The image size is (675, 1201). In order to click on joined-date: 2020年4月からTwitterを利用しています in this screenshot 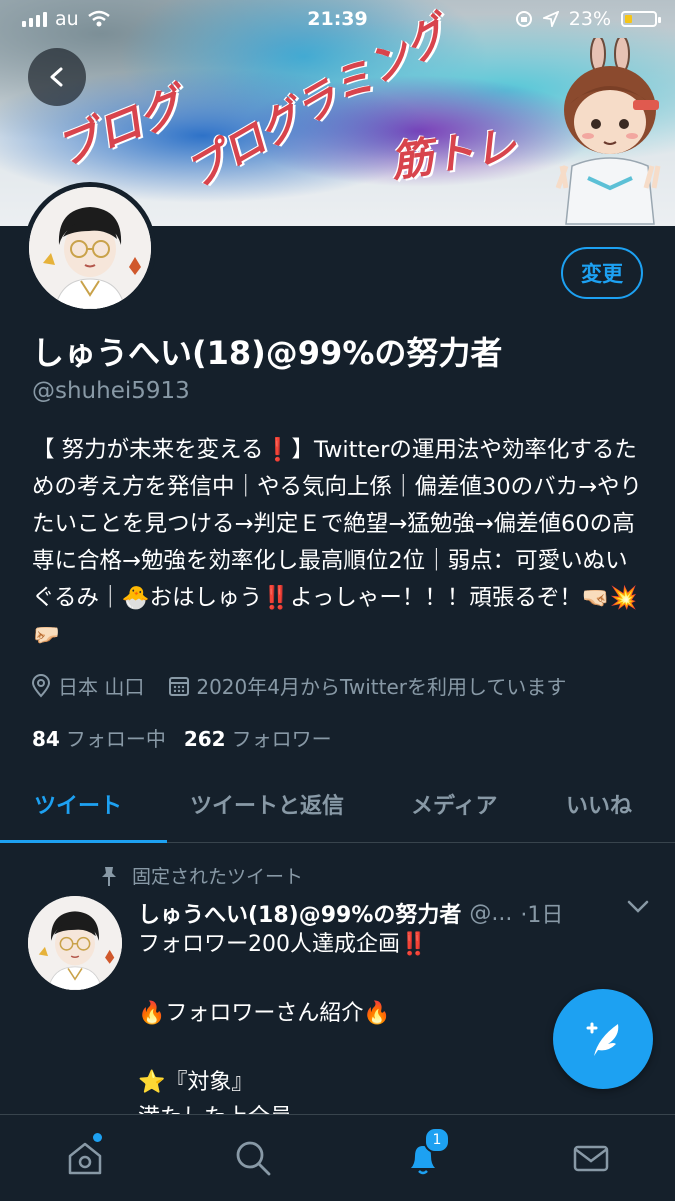, I will do `click(381, 687)`.